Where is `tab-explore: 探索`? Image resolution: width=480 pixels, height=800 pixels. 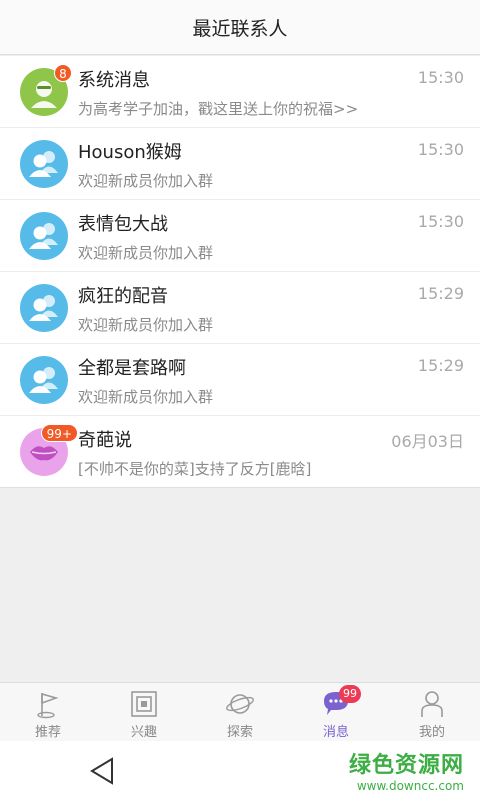
tab-explore: 探索 is located at coordinates (240, 712).